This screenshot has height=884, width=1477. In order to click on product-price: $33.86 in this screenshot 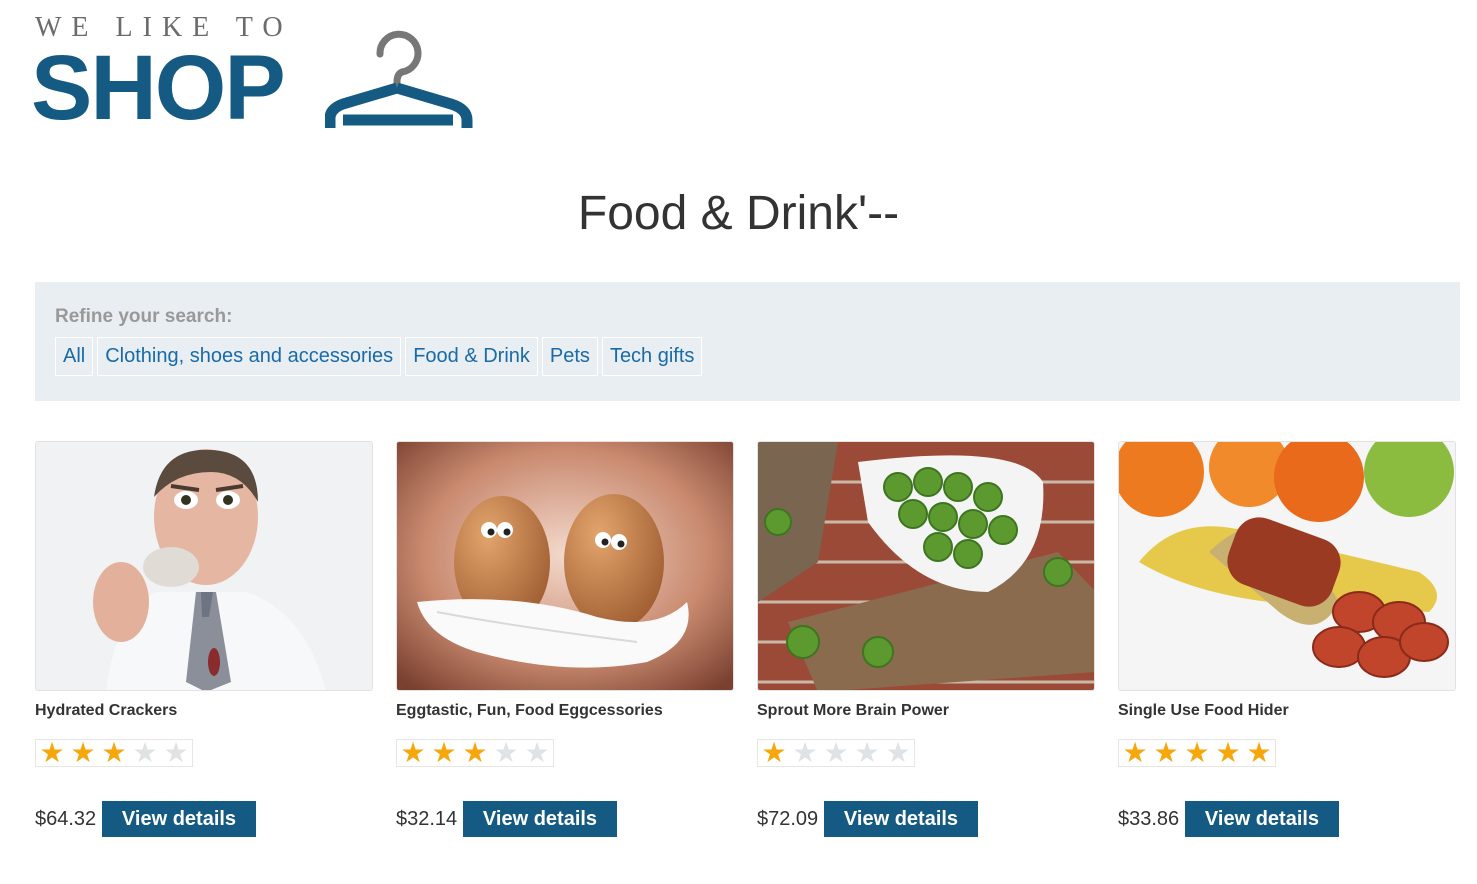, I will do `click(1149, 819)`.